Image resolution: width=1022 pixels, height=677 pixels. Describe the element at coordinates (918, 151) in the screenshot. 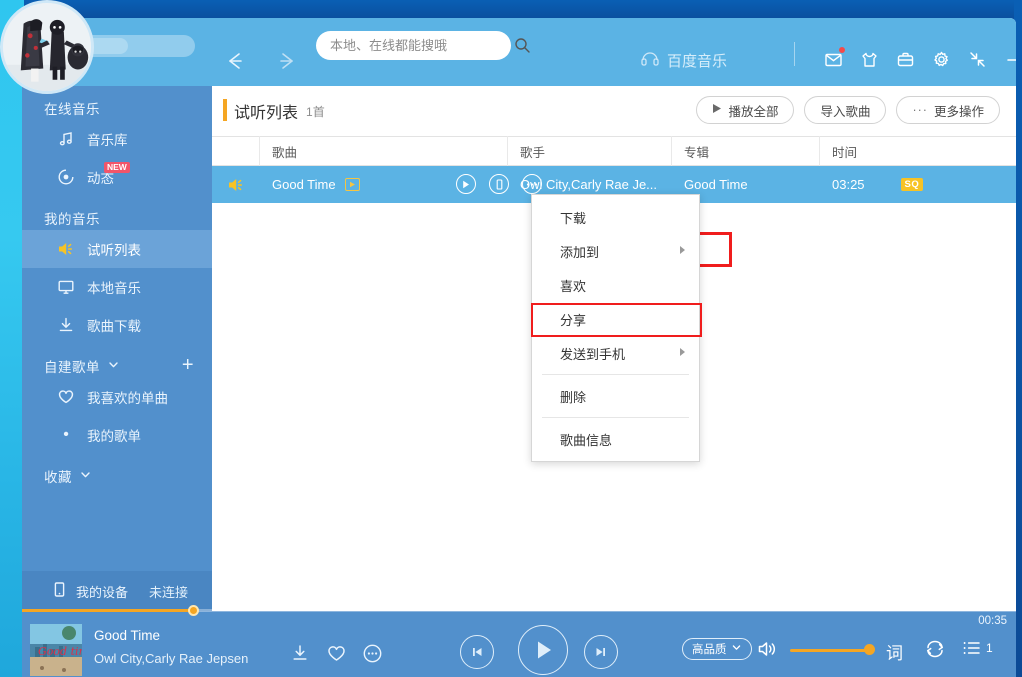

I see `column-header-time: 时间` at that location.